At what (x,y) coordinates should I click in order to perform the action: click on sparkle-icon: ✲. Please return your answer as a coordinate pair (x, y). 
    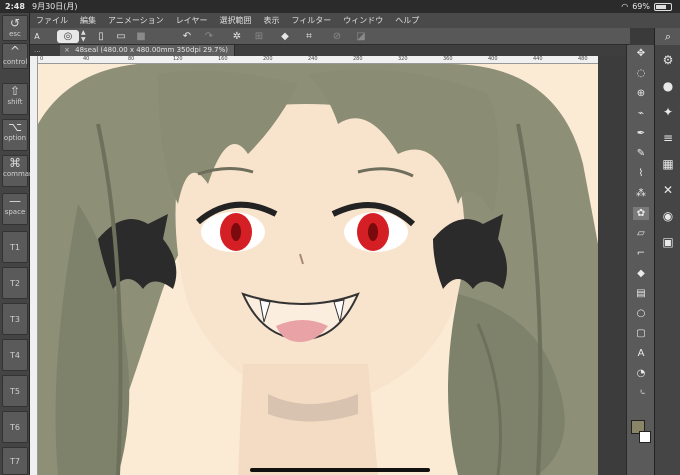
    Looking at the image, I should click on (237, 36).